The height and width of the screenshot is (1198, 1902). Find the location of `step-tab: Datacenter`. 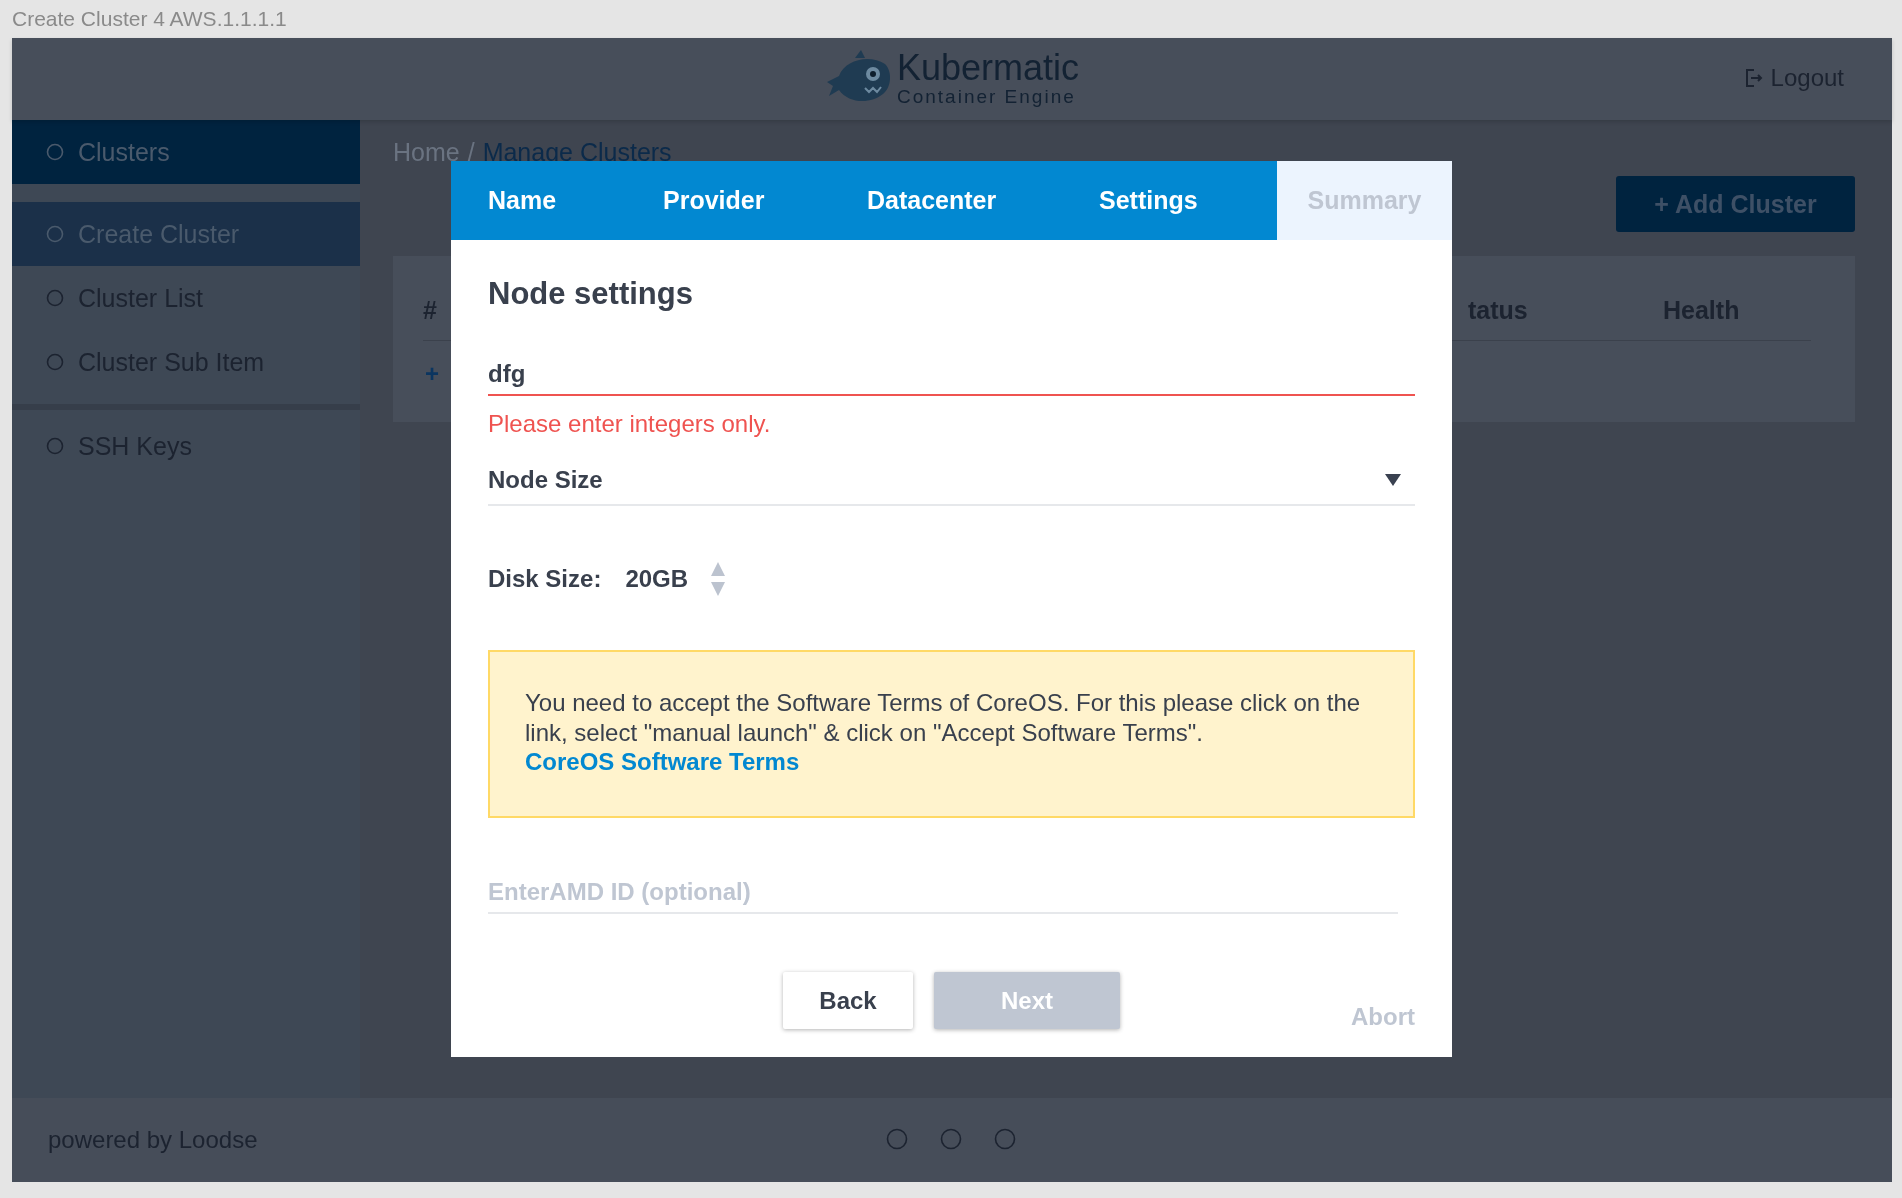

step-tab: Datacenter is located at coordinates (946, 200).